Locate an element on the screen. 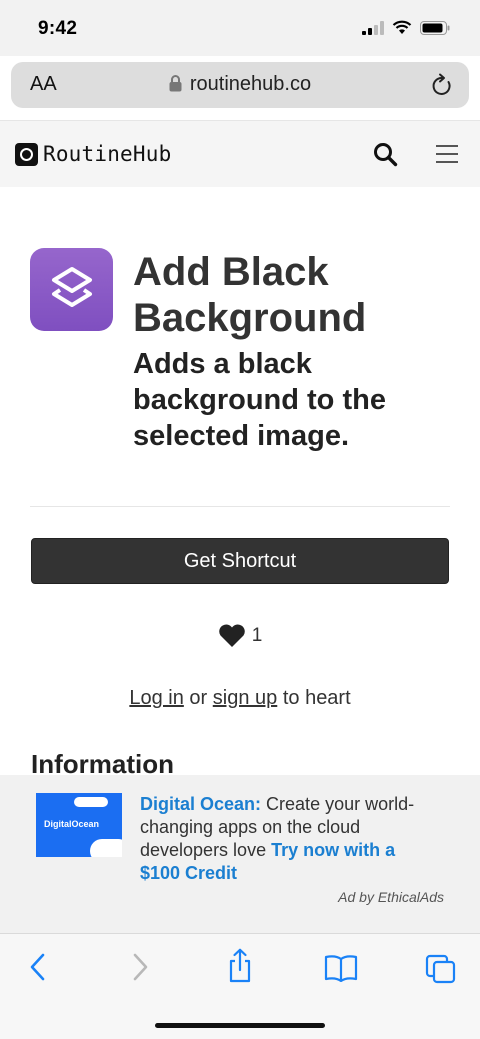  ad-image: DigitalOcean is located at coordinates (79, 825).